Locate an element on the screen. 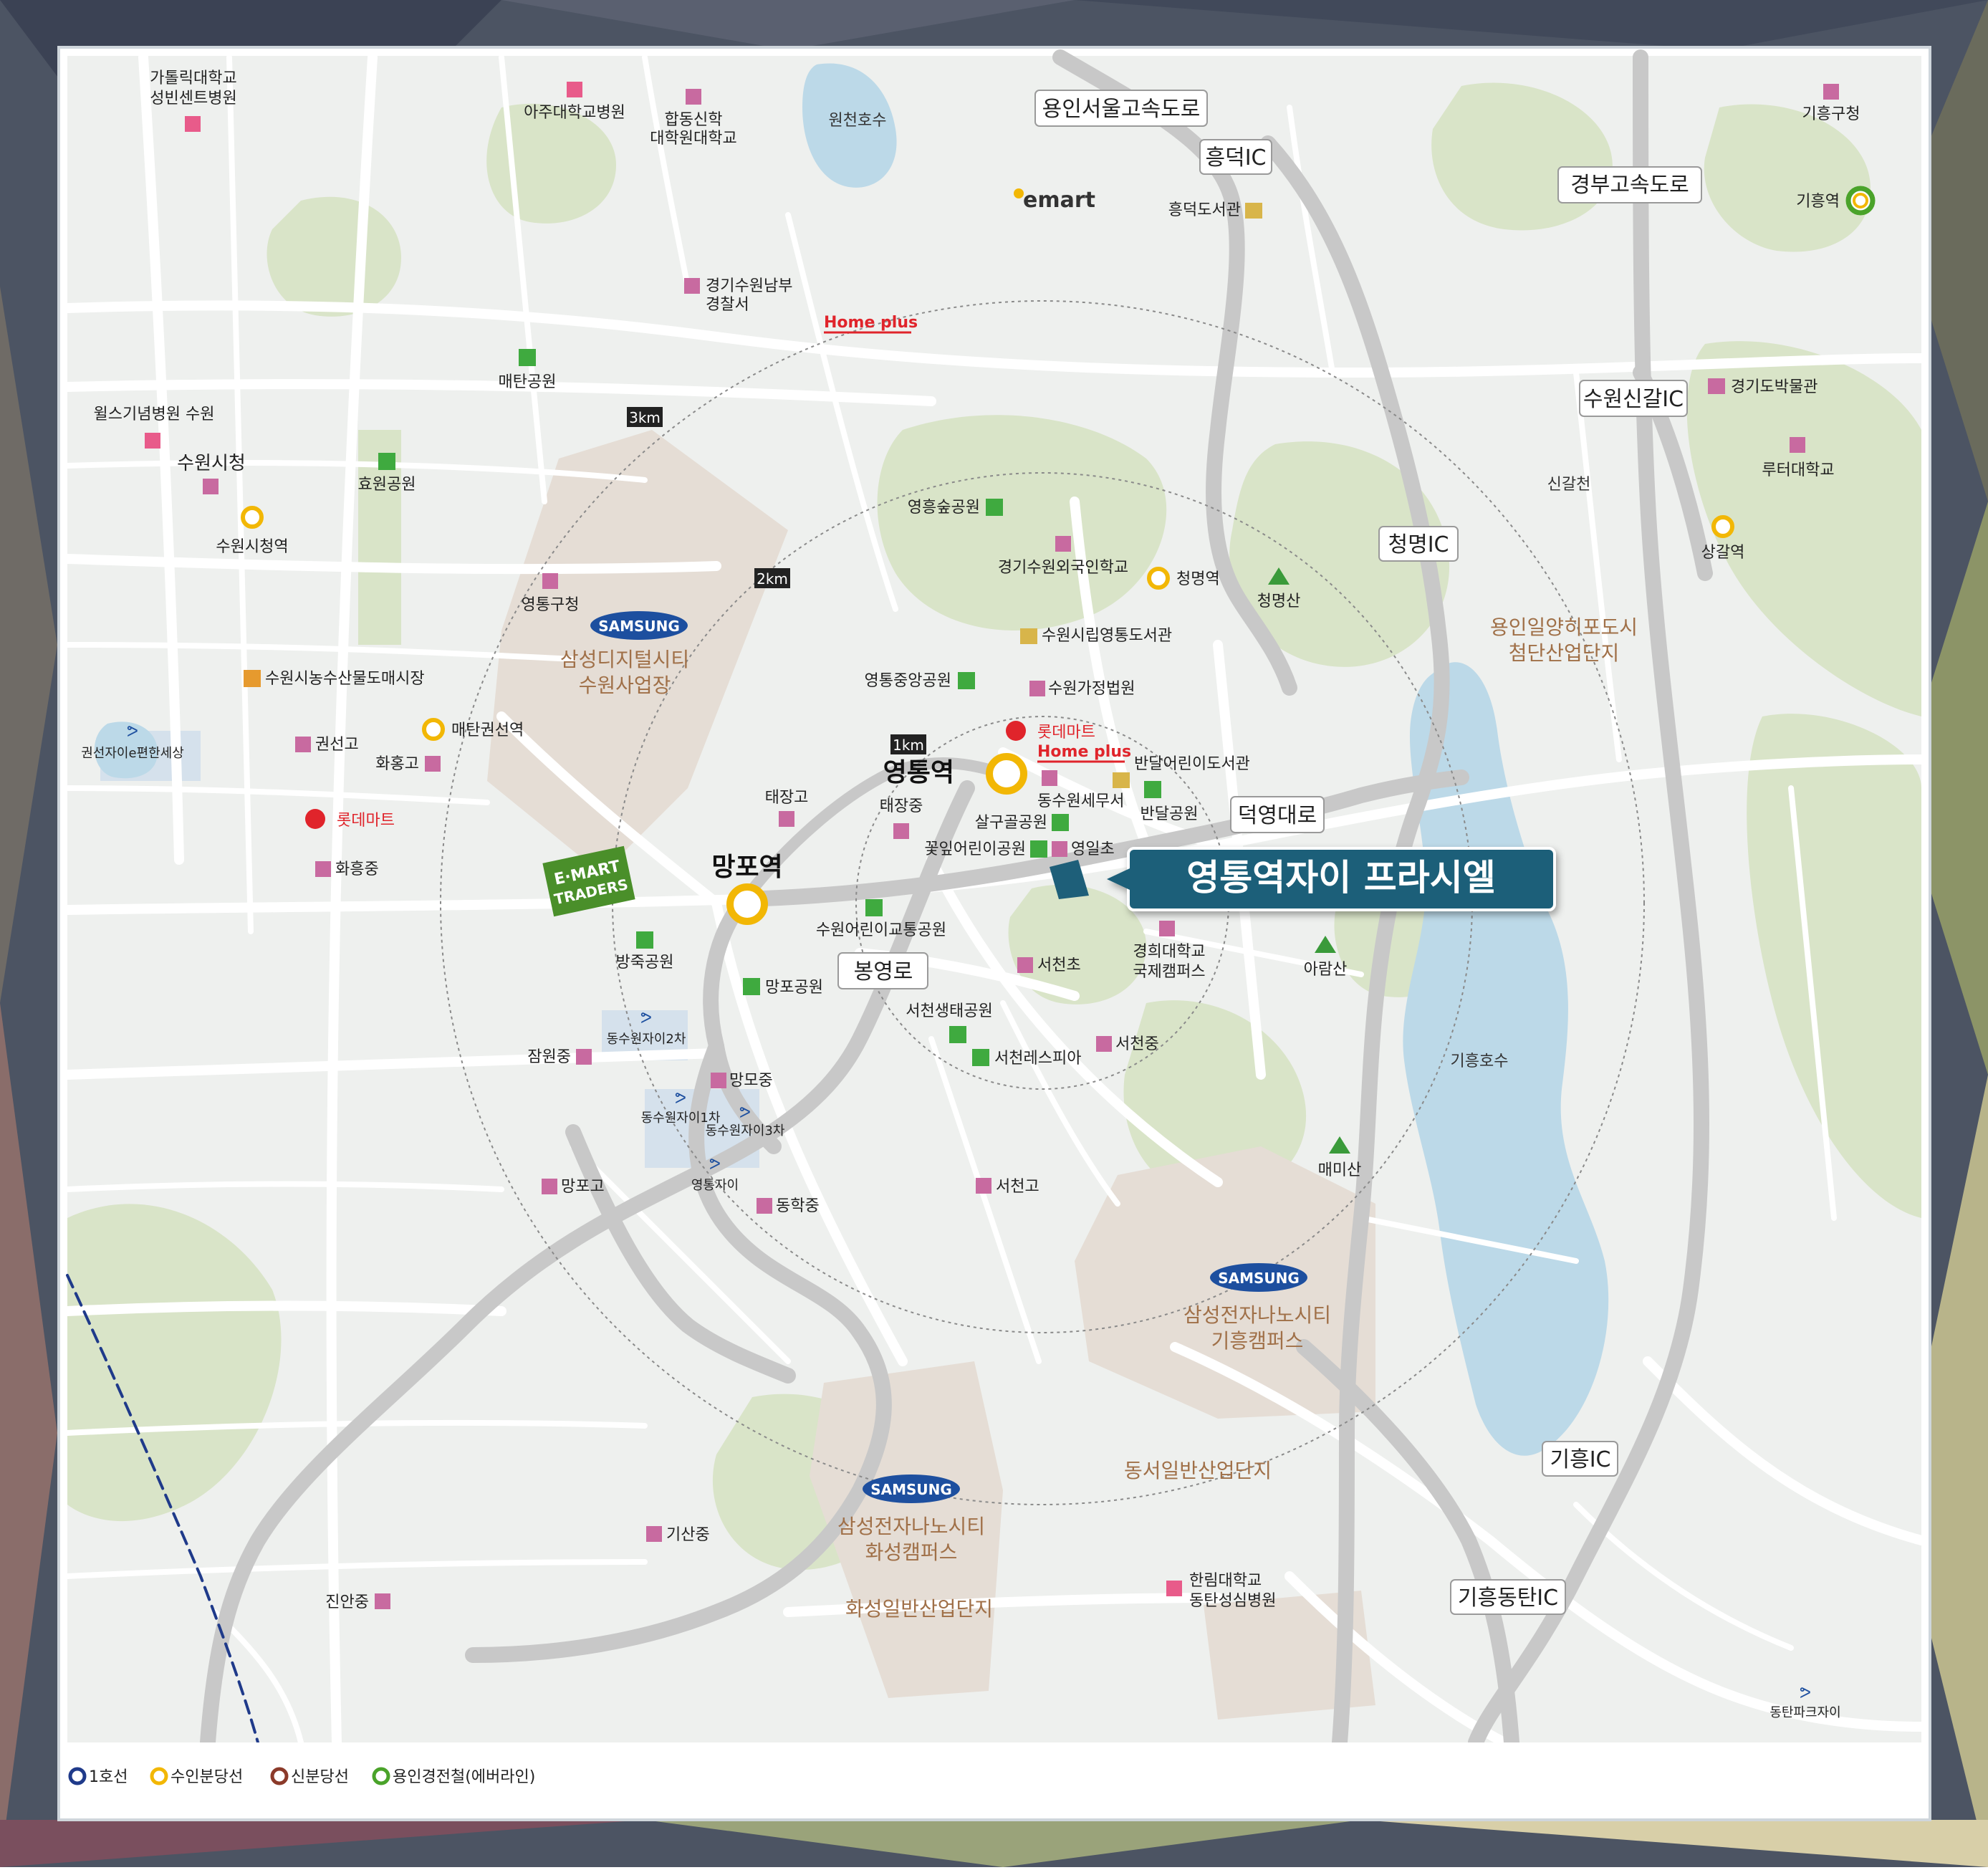 Image resolution: width=1988 pixels, height=1870 pixels. svg-text: 루터대학교 is located at coordinates (1798, 470).